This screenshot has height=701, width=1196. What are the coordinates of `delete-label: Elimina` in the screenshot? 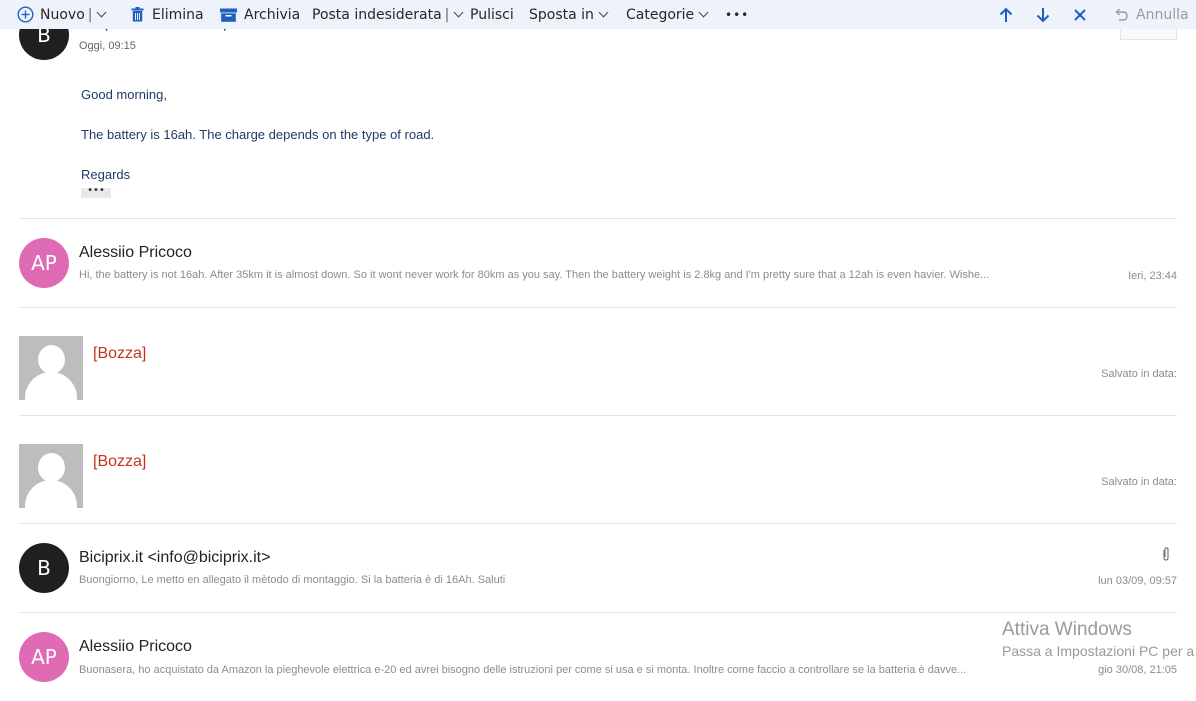 It's located at (178, 14).